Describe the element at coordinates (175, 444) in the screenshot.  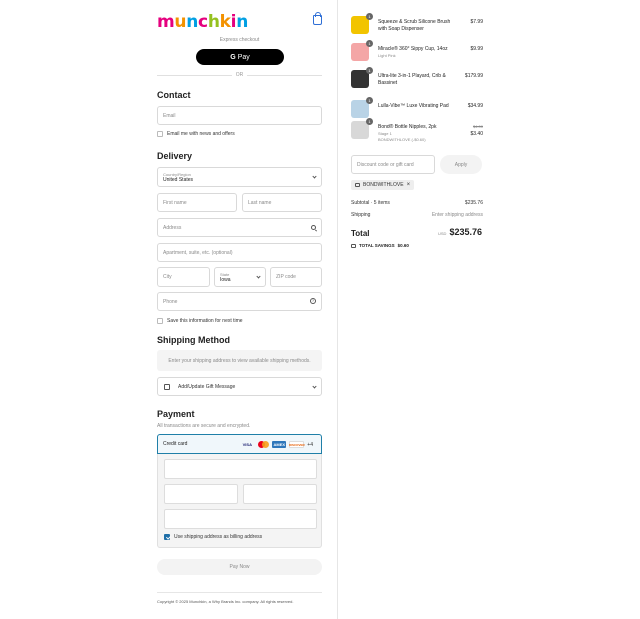
I see `credit-card-label: Credit card` at that location.